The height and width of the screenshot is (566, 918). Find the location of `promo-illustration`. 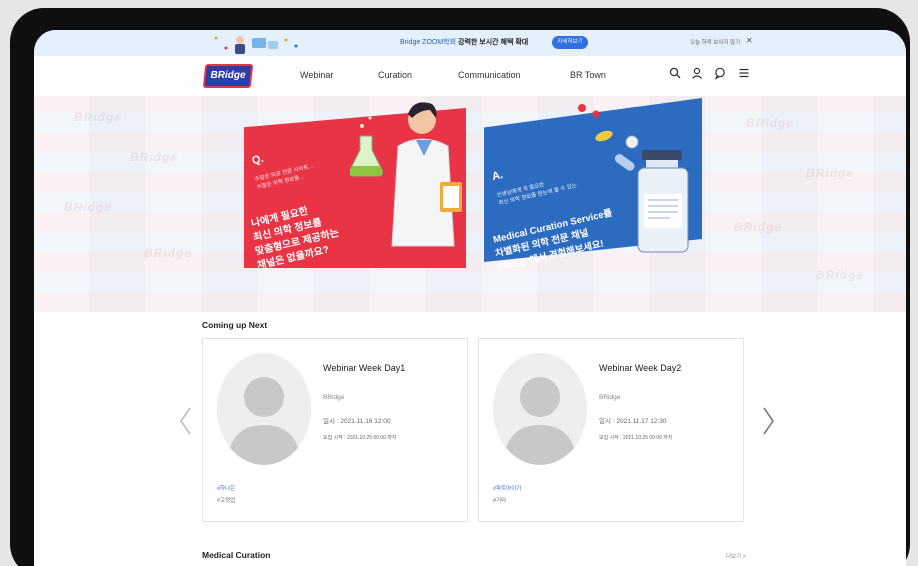

promo-illustration is located at coordinates (256, 45).